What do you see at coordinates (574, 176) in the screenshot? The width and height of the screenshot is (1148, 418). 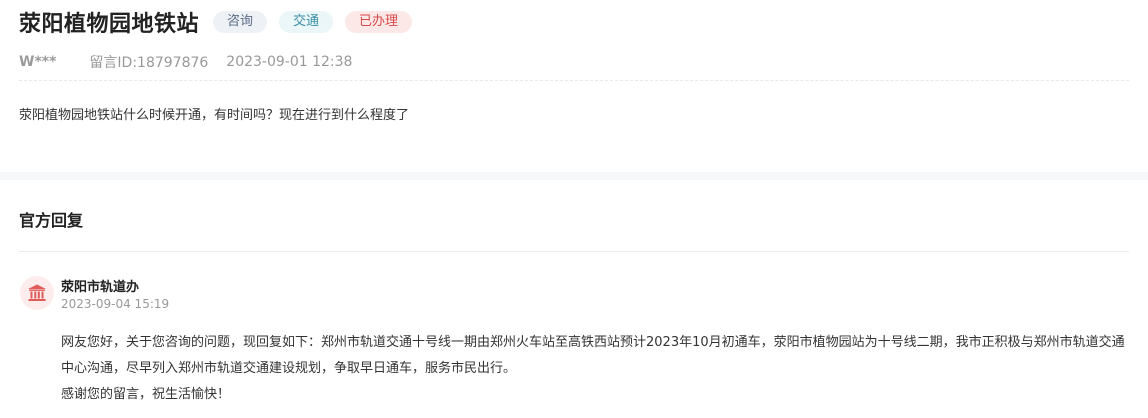 I see `section-separator` at bounding box center [574, 176].